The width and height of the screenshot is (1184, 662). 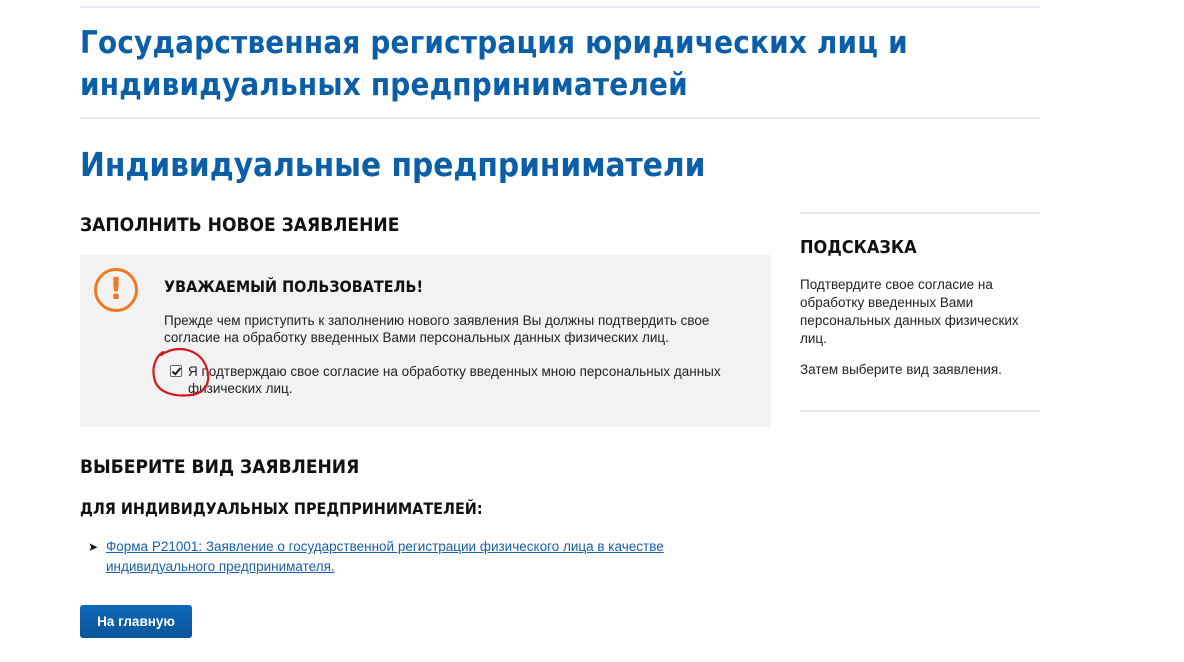 I want to click on hint-text-second: Затем выберите вид заявления., so click(x=901, y=369).